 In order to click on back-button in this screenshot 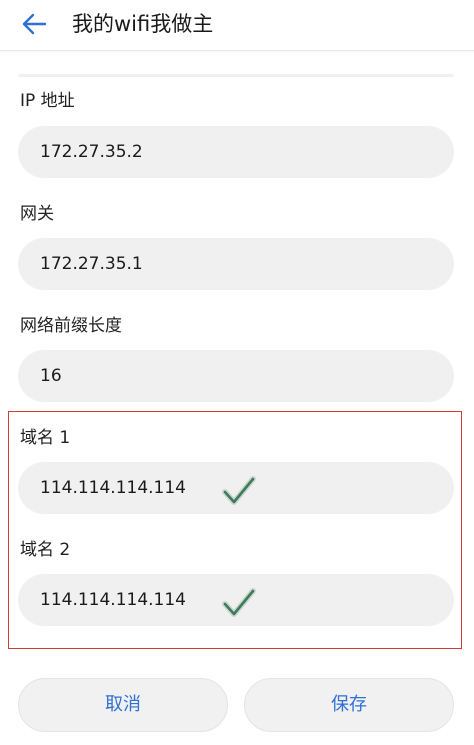, I will do `click(34, 24)`.